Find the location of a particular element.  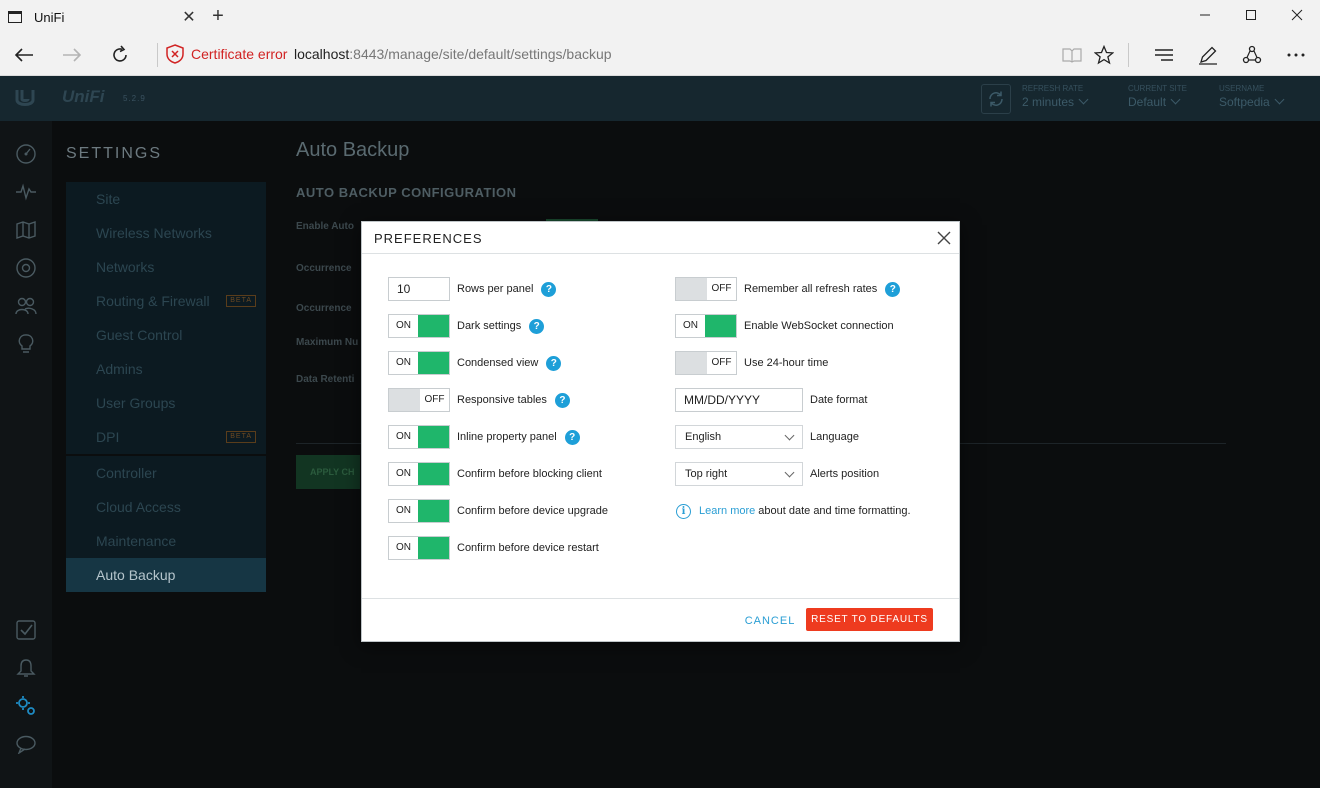

tab-close-icon: ✕ is located at coordinates (189, 17).